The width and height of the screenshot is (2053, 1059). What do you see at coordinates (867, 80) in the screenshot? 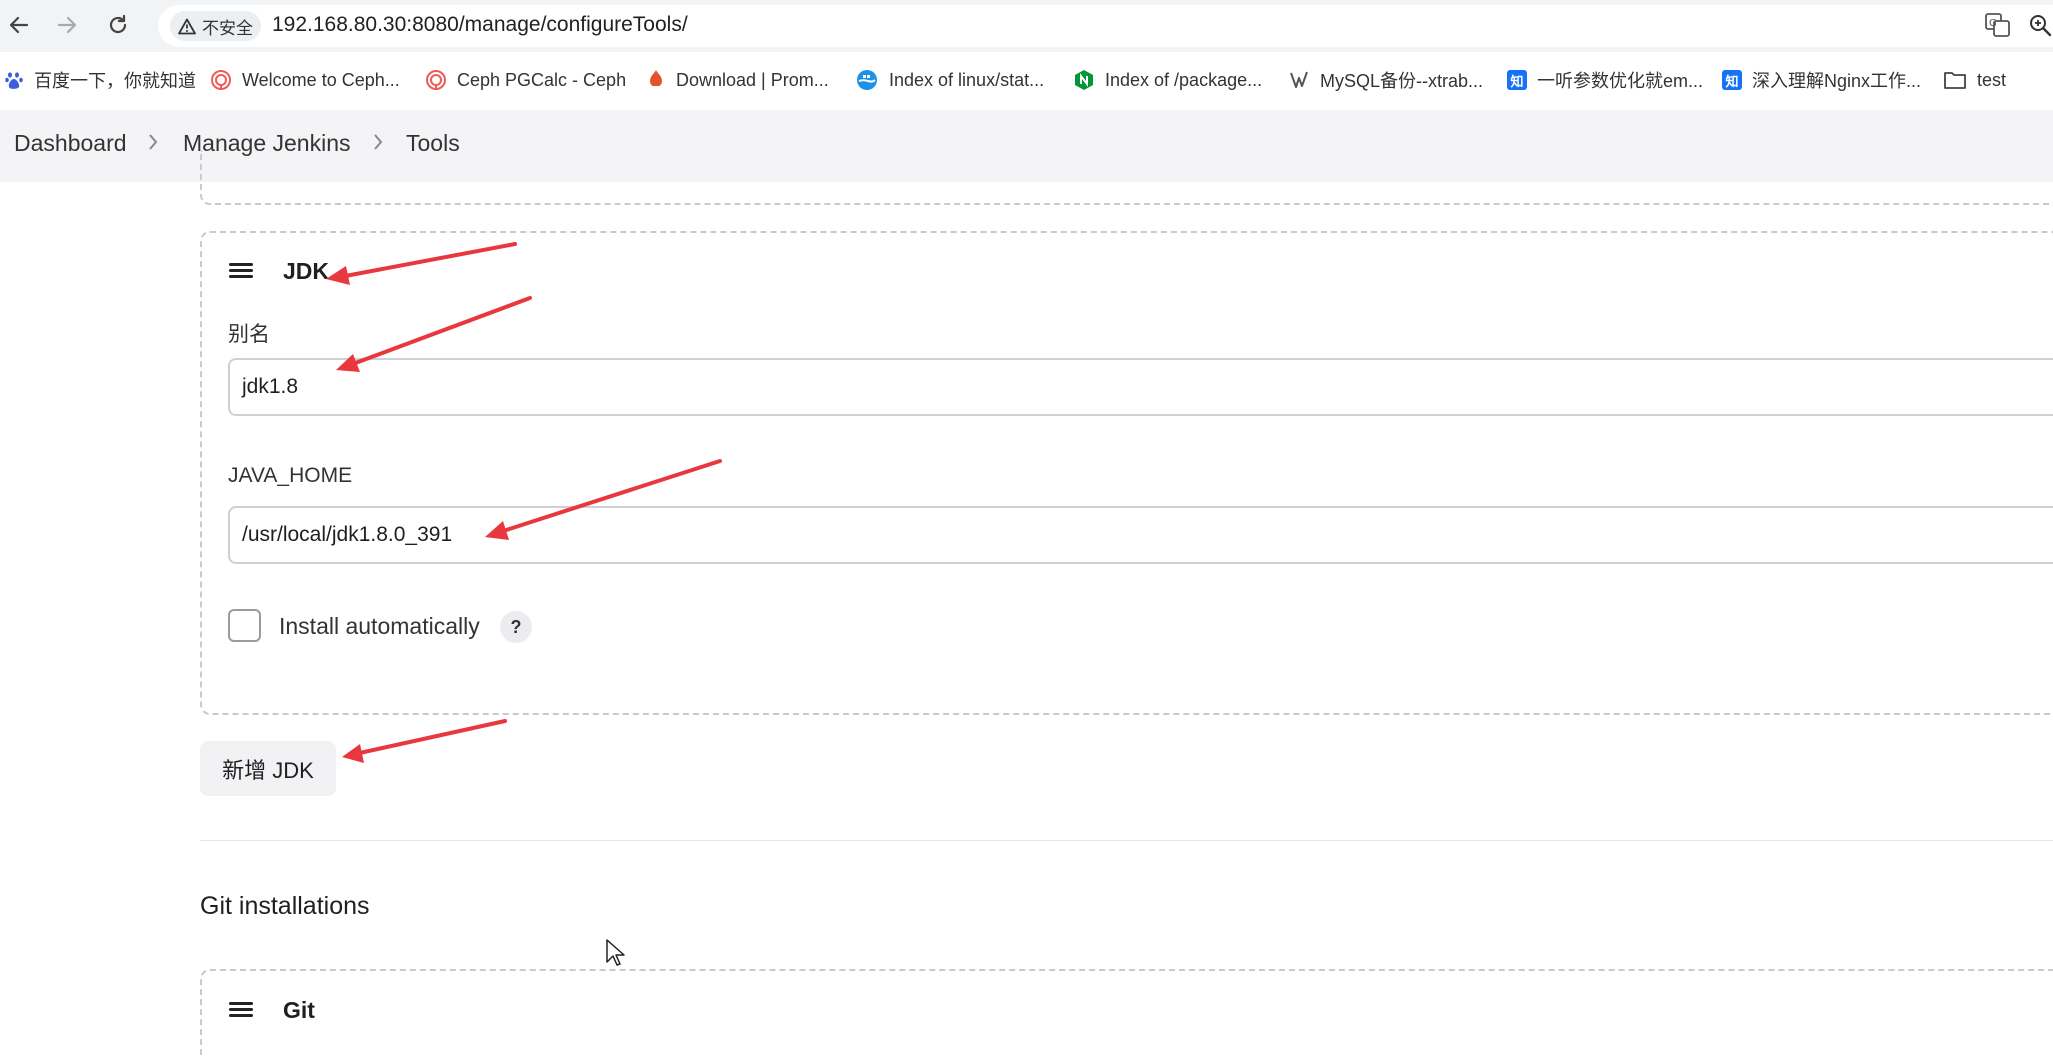
I see `docker-icon` at bounding box center [867, 80].